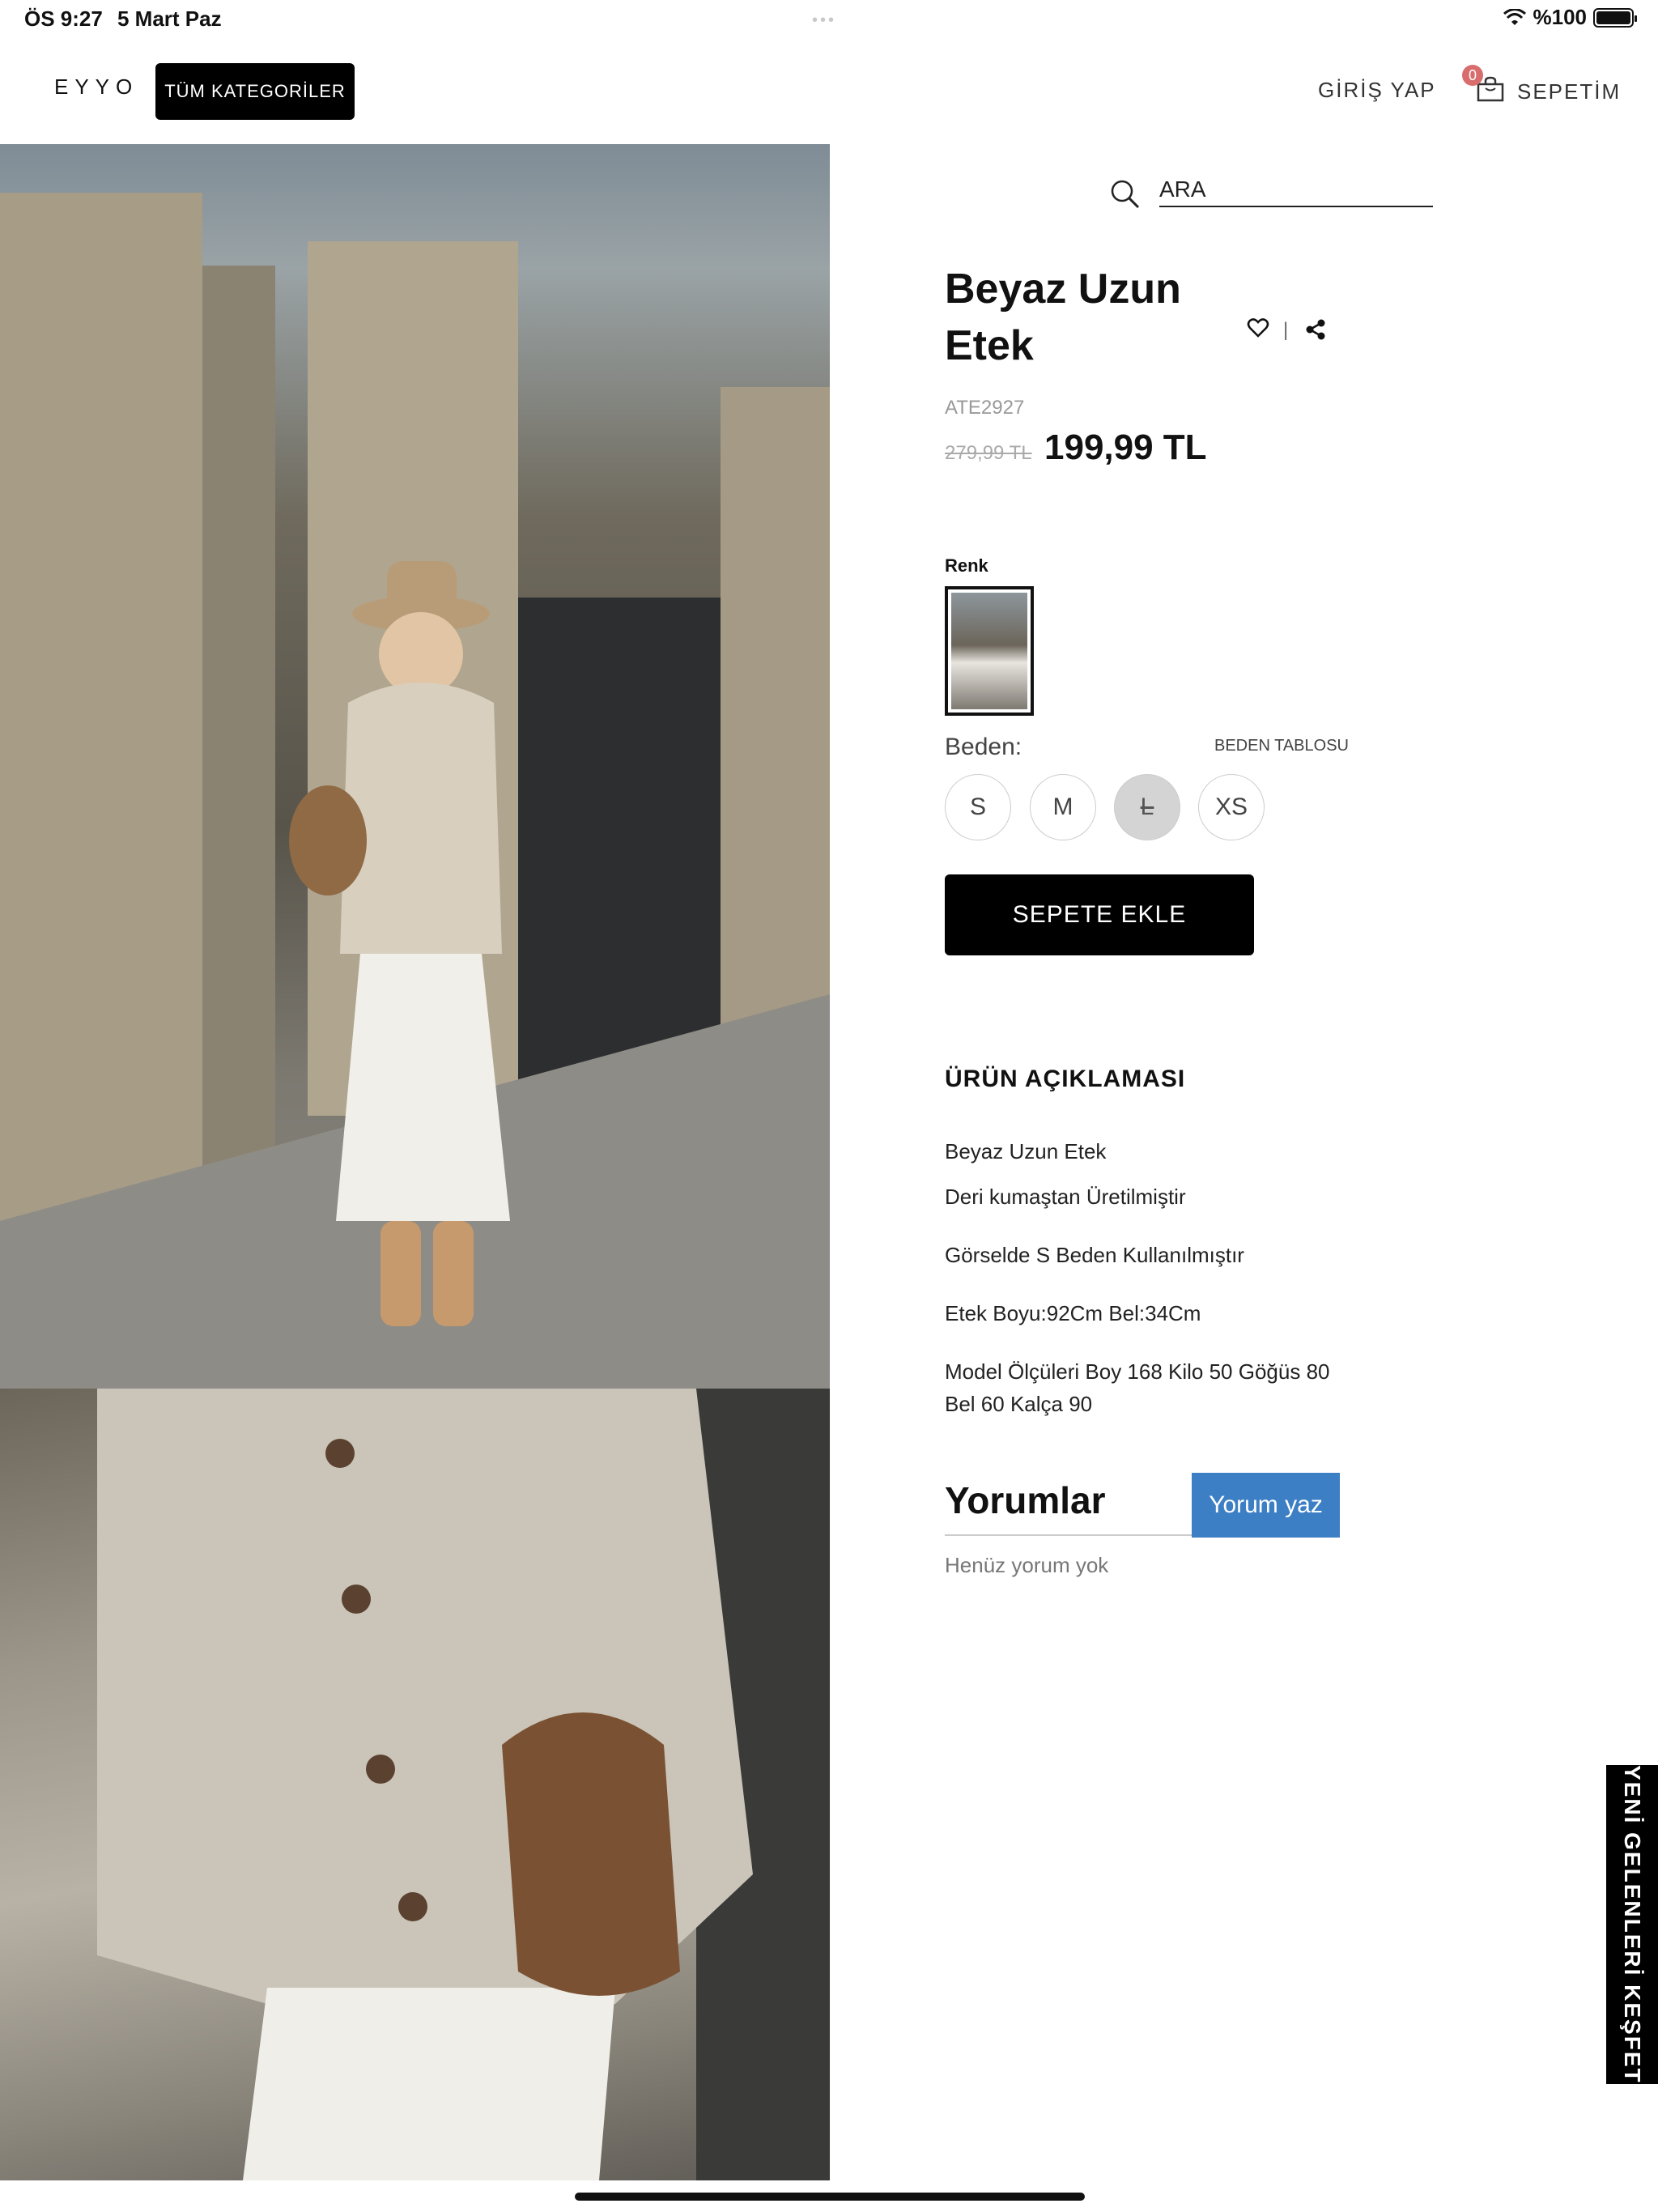 Image resolution: width=1658 pixels, height=2212 pixels. Describe the element at coordinates (1281, 746) in the screenshot. I see `size-table-link: BEDEN TABLOSU` at that location.